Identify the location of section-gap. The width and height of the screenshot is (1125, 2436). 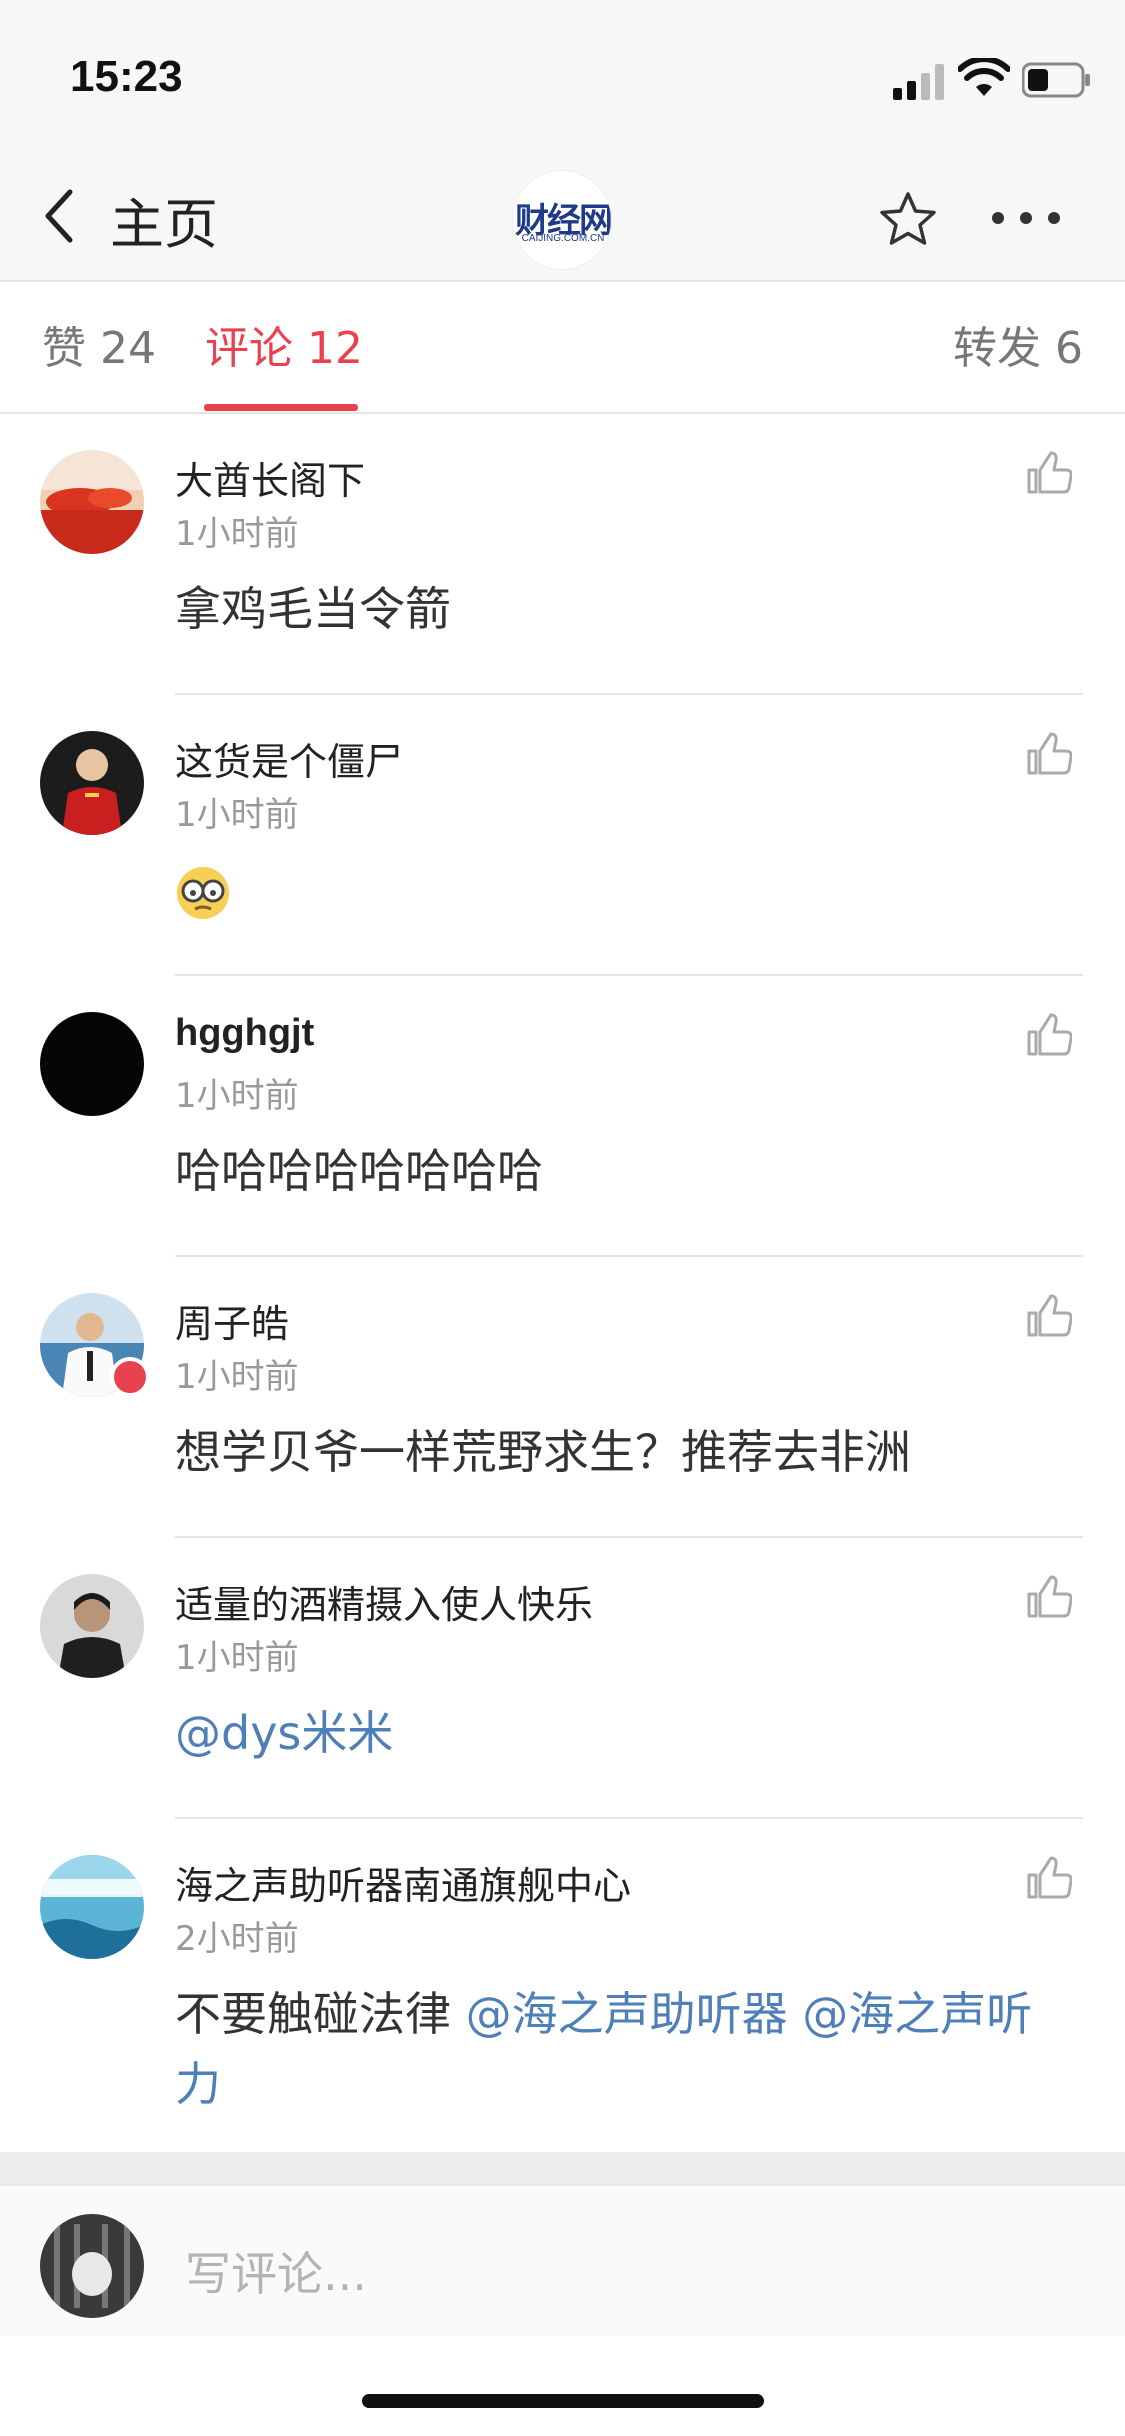
(562, 2169).